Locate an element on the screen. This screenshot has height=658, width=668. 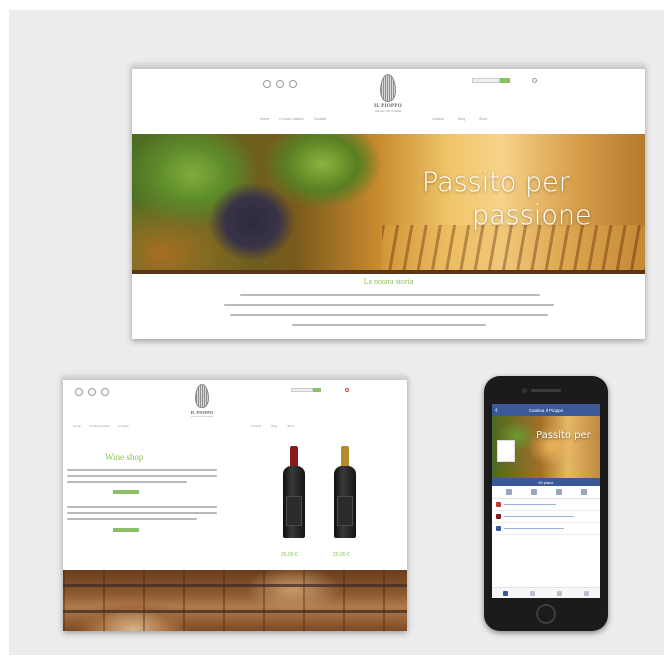
facebook-header: ‹ Cantina Il Pioppo is located at coordinates (546, 410).